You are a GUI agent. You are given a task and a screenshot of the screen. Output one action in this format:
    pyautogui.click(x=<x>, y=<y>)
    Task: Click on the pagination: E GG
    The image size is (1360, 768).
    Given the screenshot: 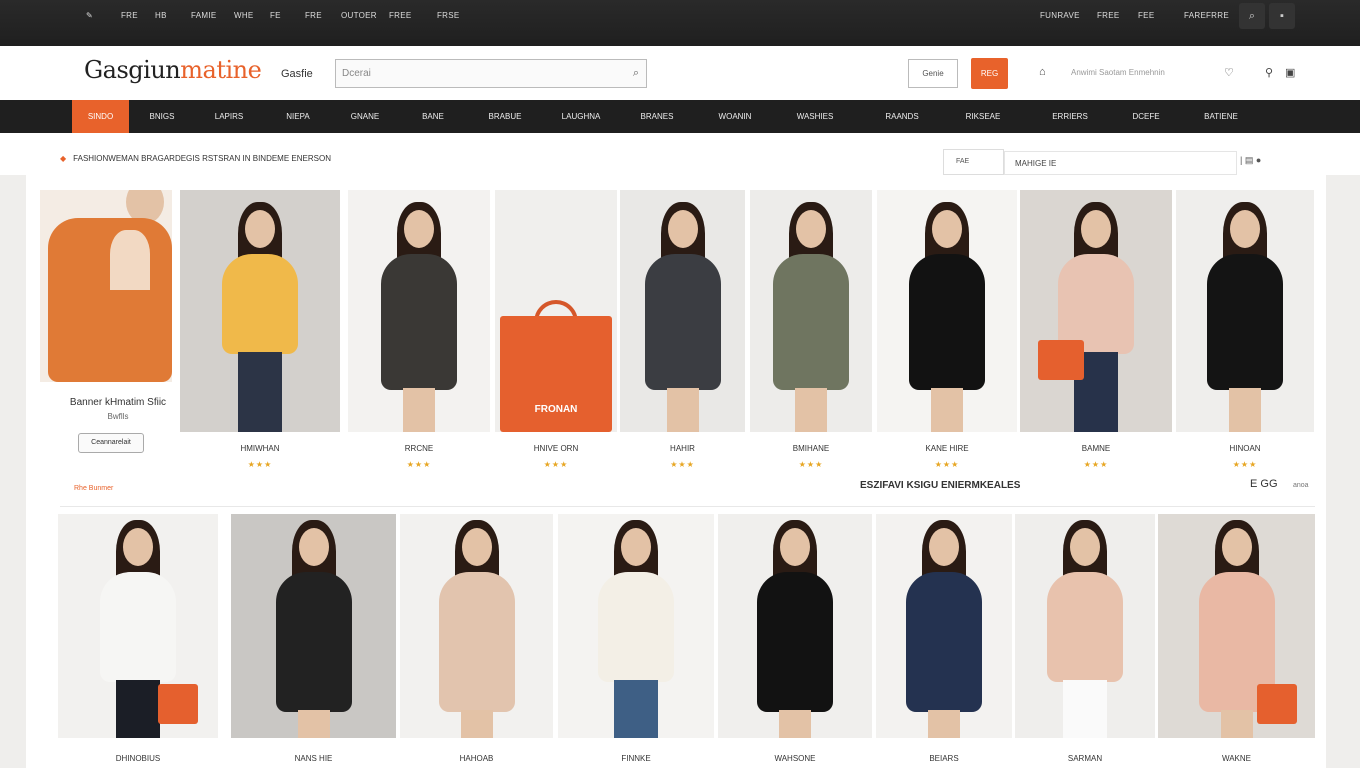 What is the action you would take?
    pyautogui.click(x=1264, y=484)
    